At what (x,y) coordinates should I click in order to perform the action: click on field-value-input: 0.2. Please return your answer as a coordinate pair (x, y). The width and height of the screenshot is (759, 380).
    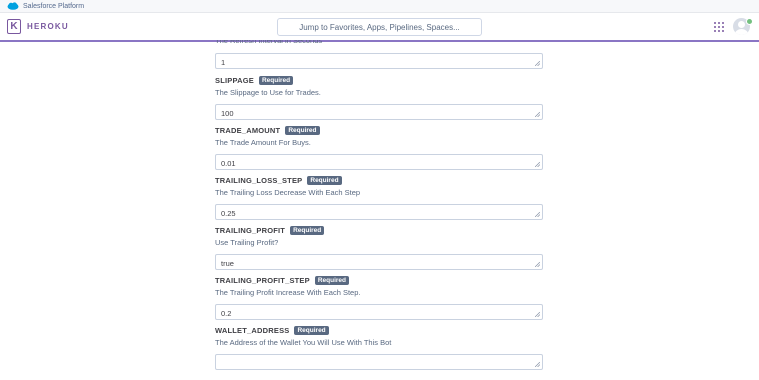
    Looking at the image, I should click on (379, 312).